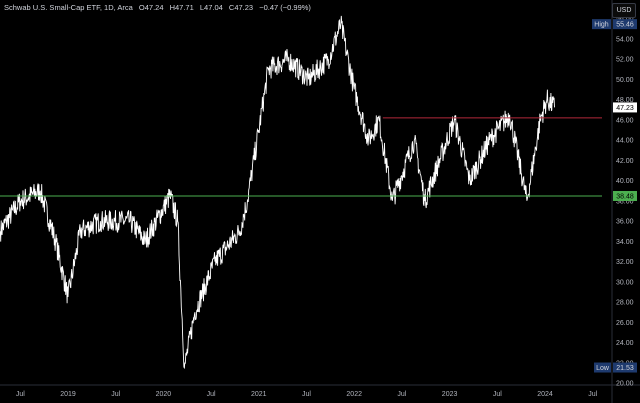 The width and height of the screenshot is (640, 403). What do you see at coordinates (624, 10) in the screenshot?
I see `currency-button: USD` at bounding box center [624, 10].